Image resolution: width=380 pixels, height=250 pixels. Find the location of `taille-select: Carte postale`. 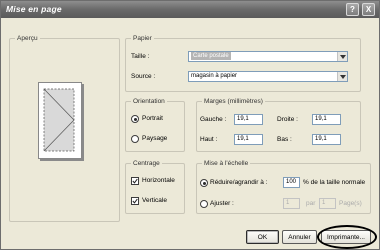

taille-select: Carte postale is located at coordinates (268, 56).